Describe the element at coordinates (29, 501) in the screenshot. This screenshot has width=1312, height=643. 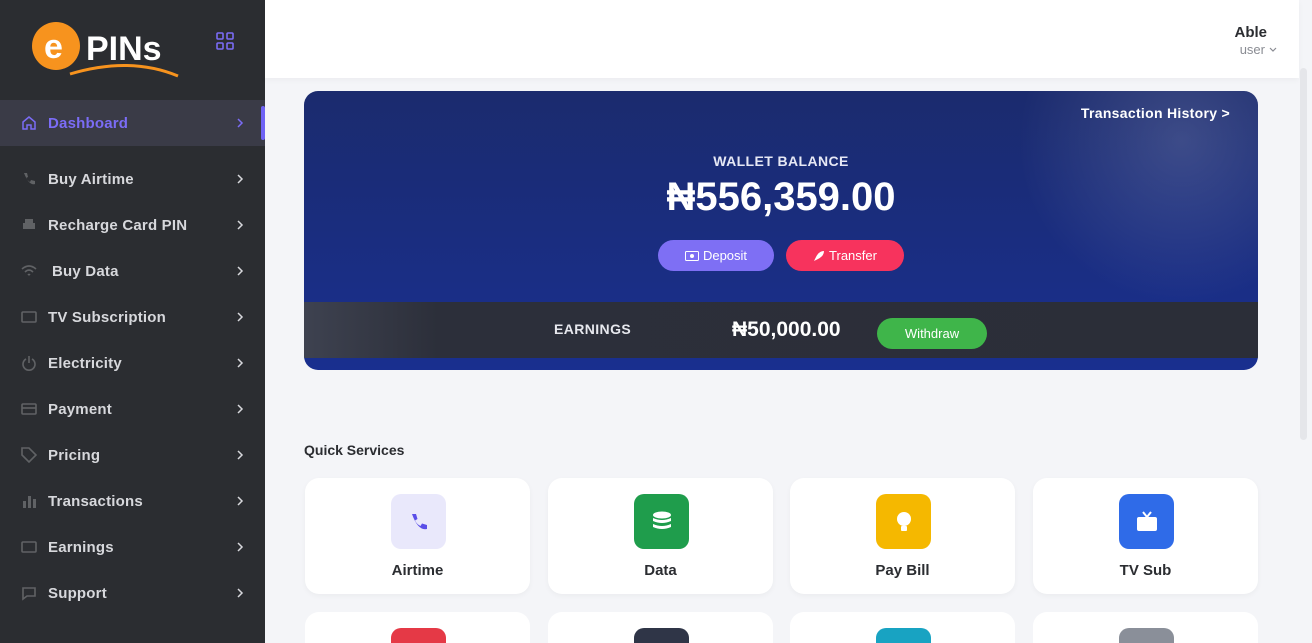
I see `bars-icon` at that location.